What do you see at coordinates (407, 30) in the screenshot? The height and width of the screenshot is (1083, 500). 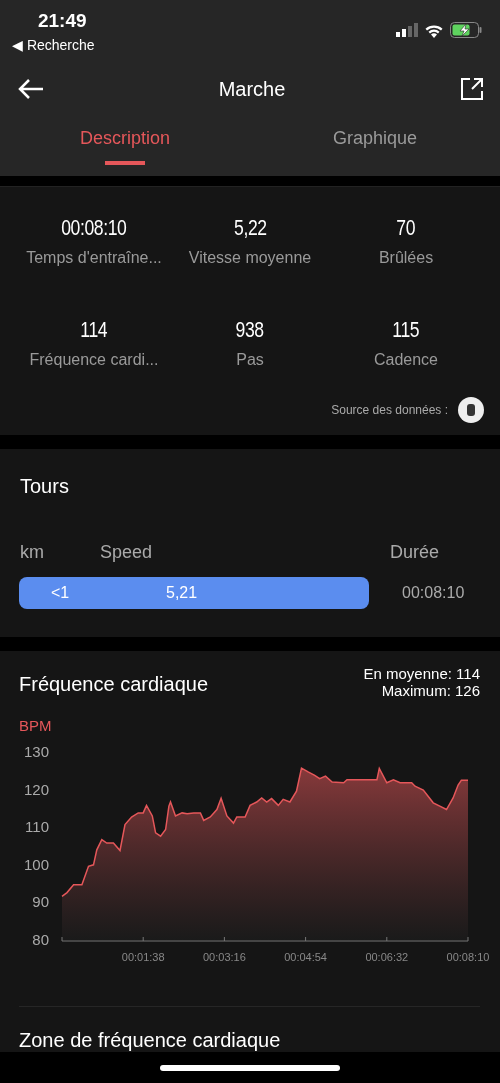 I see `signal-icon` at bounding box center [407, 30].